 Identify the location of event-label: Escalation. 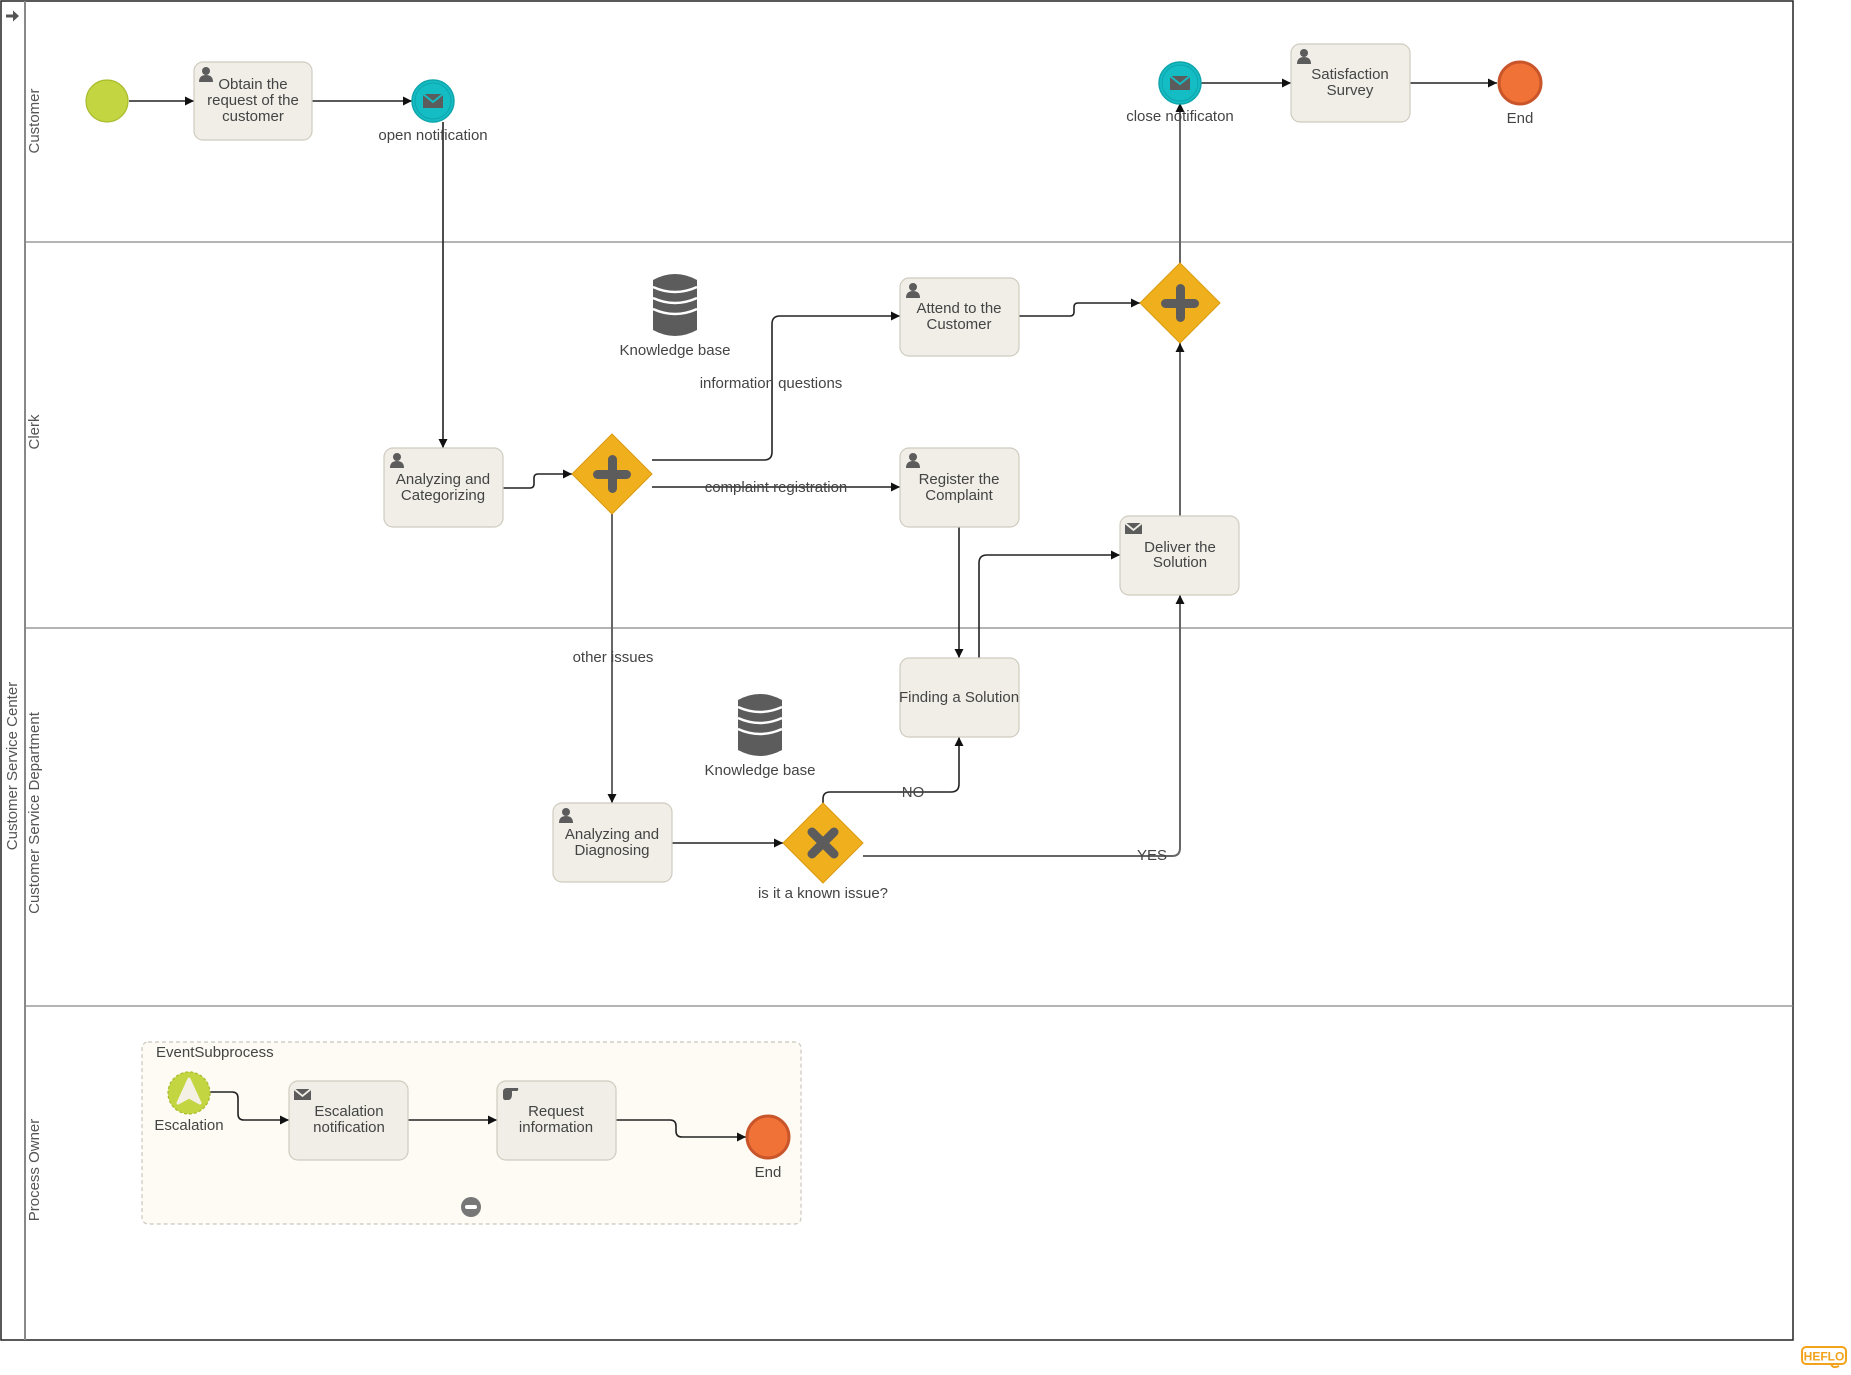
(188, 1125).